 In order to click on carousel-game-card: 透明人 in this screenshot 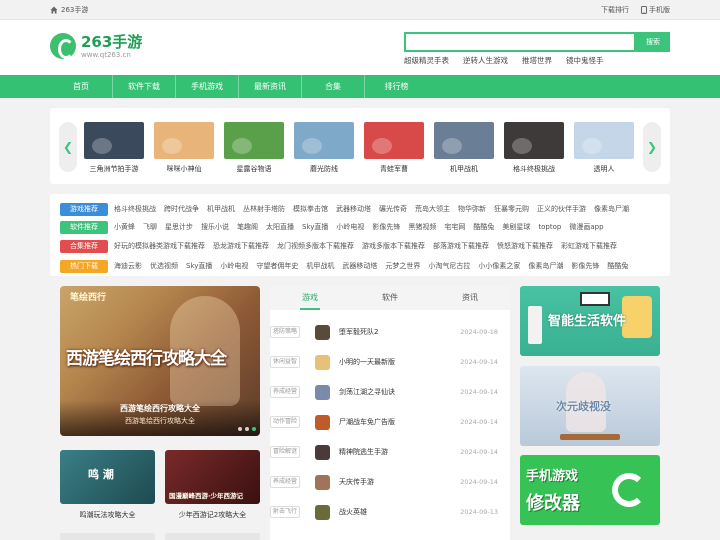, I will do `click(604, 148)`.